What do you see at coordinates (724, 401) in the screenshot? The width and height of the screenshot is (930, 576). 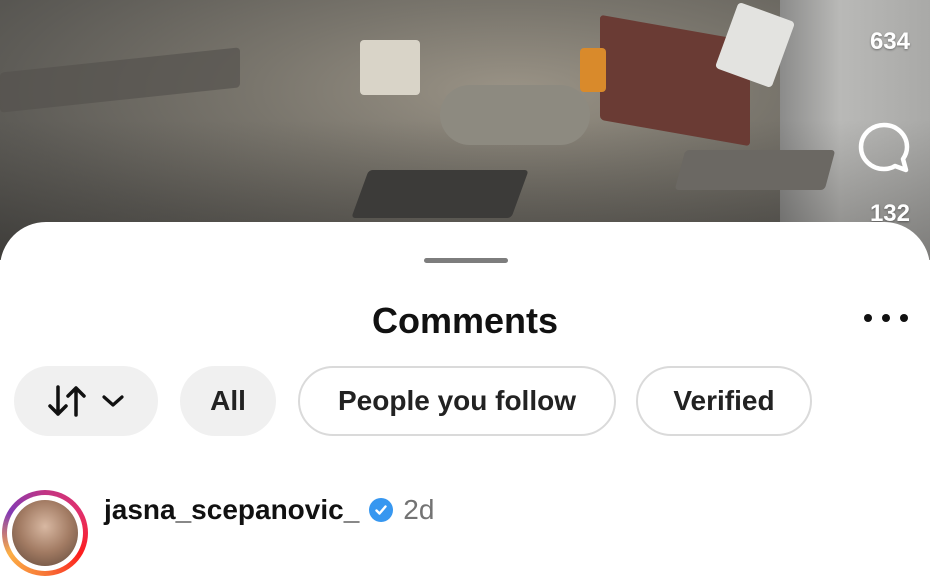 I see `filter-verified-chip: Verified` at bounding box center [724, 401].